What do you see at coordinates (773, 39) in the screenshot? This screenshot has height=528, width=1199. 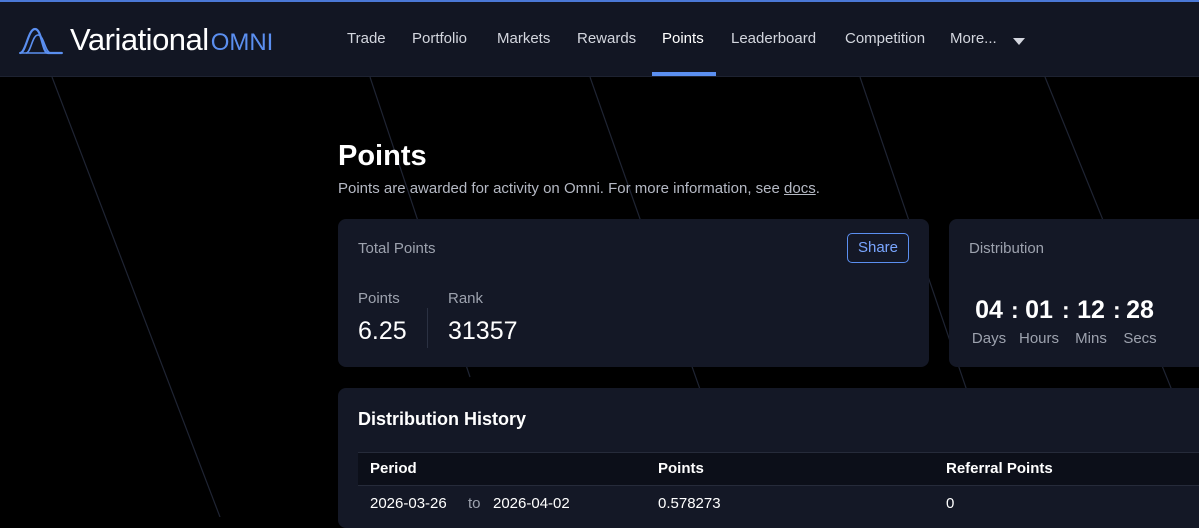 I see `nav-item-leaderboard: Leaderboard` at bounding box center [773, 39].